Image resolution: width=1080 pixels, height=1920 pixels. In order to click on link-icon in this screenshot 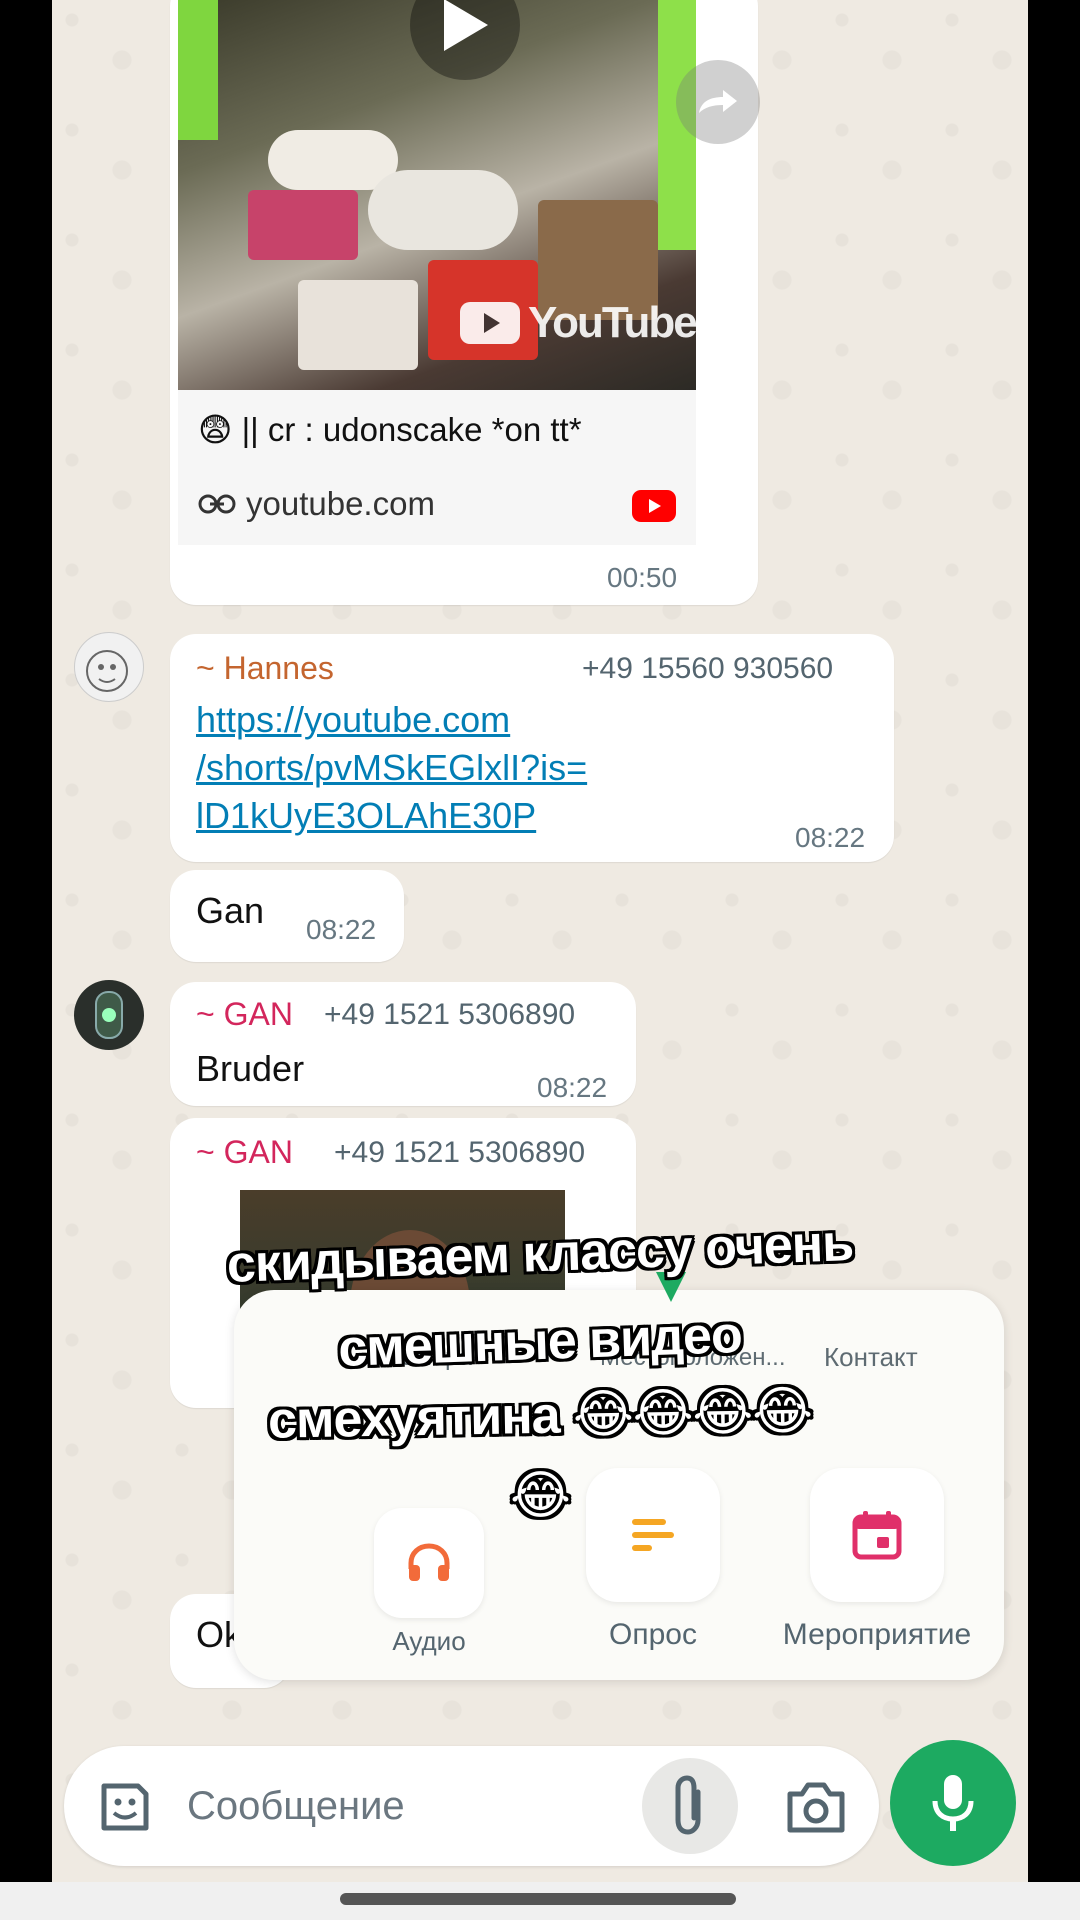, I will do `click(217, 504)`.